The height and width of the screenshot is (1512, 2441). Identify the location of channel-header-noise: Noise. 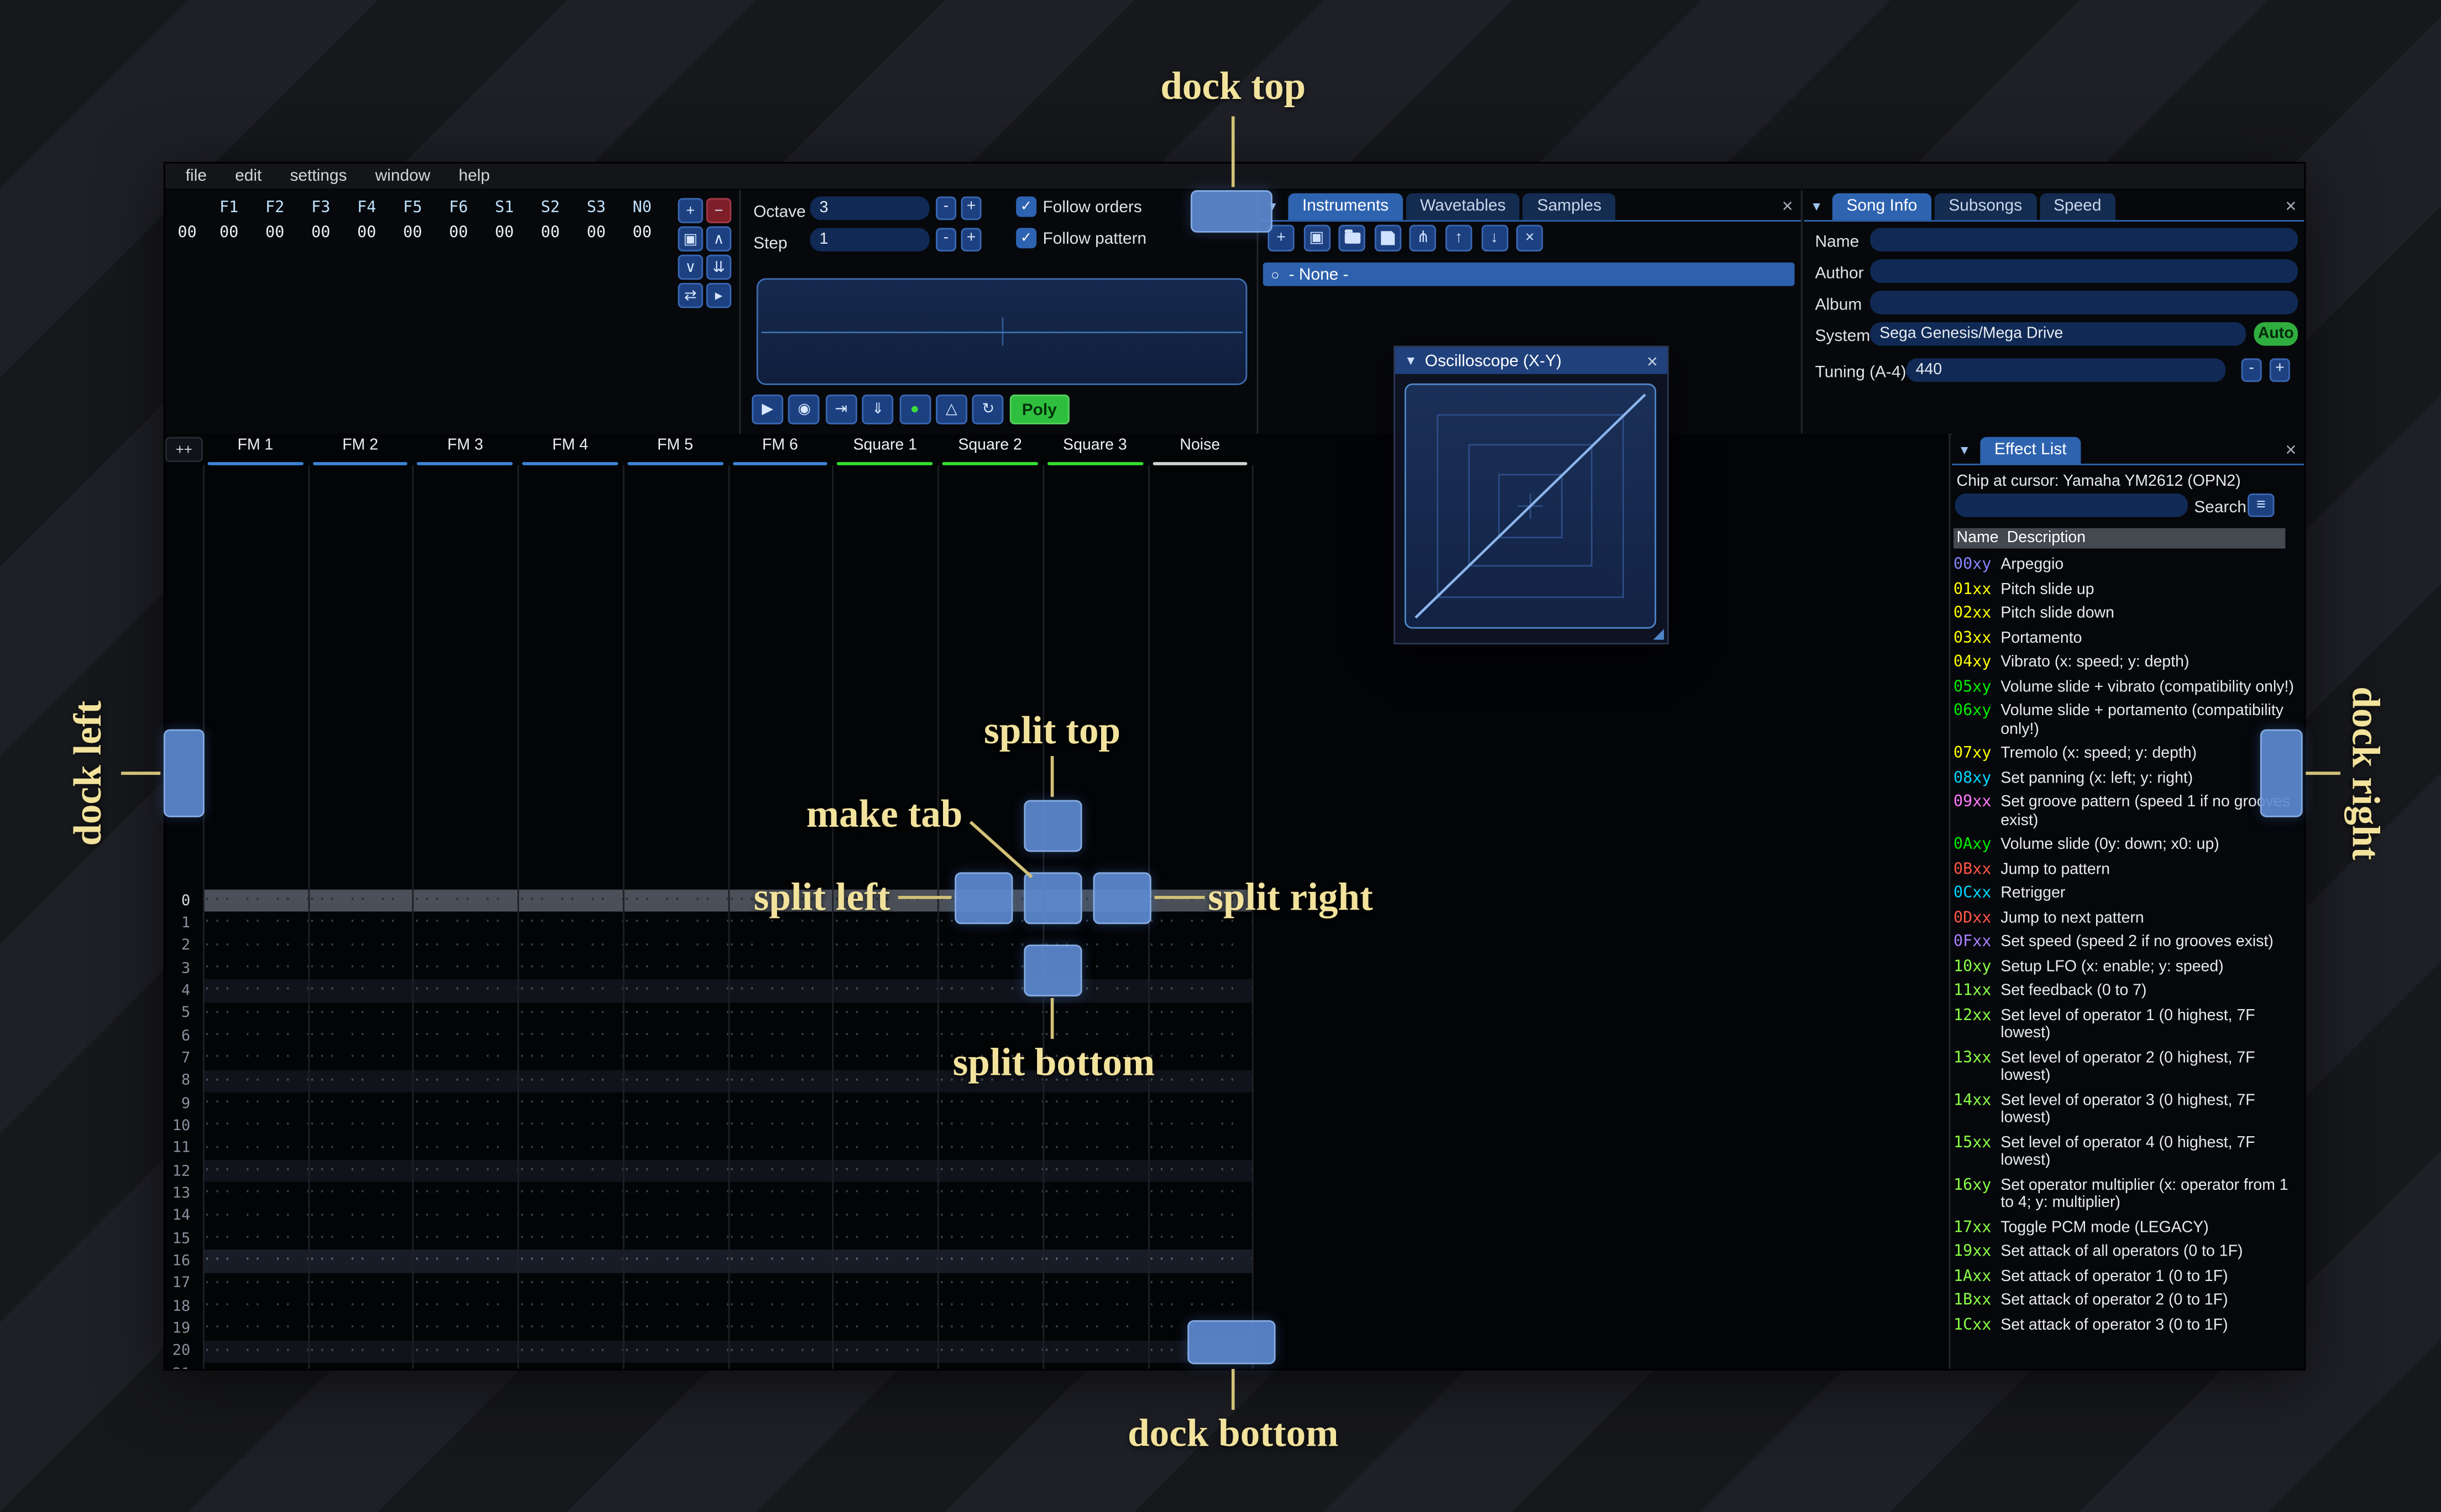
(1200, 451).